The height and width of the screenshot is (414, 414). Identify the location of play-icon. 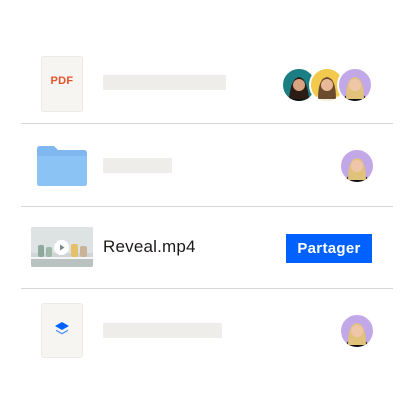
(61, 247).